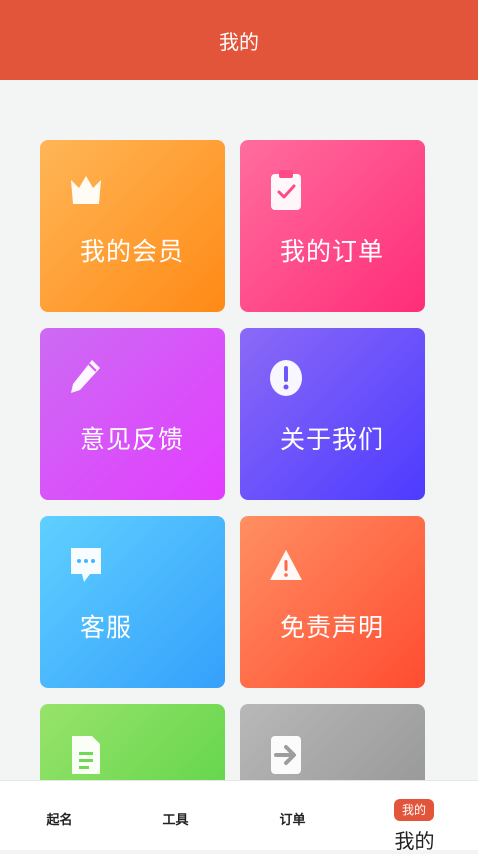 This screenshot has width=478, height=854. I want to click on tile-label: 关于我们, so click(332, 439).